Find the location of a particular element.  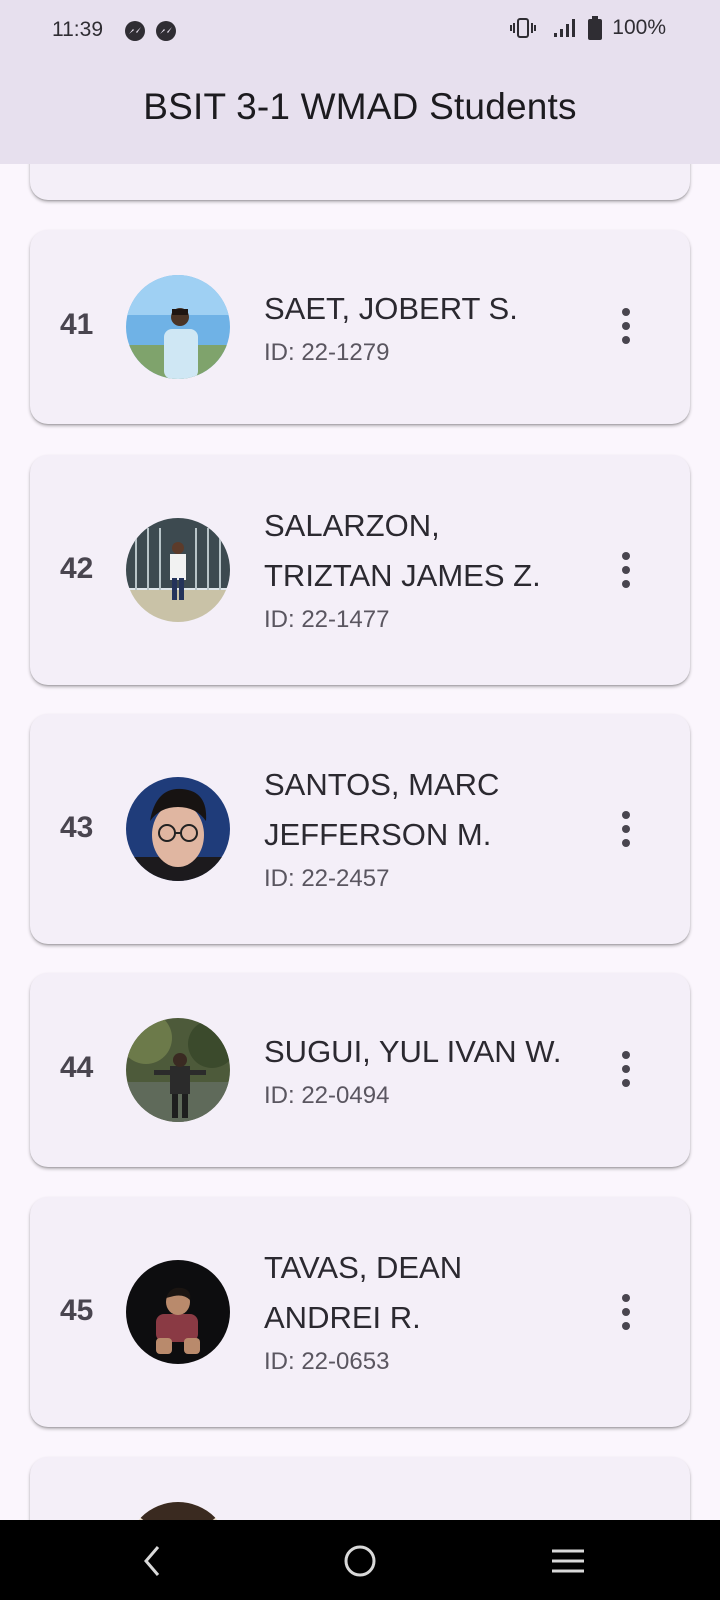

student-name-line-1: TAVAS, DEAN is located at coordinates (363, 1267).